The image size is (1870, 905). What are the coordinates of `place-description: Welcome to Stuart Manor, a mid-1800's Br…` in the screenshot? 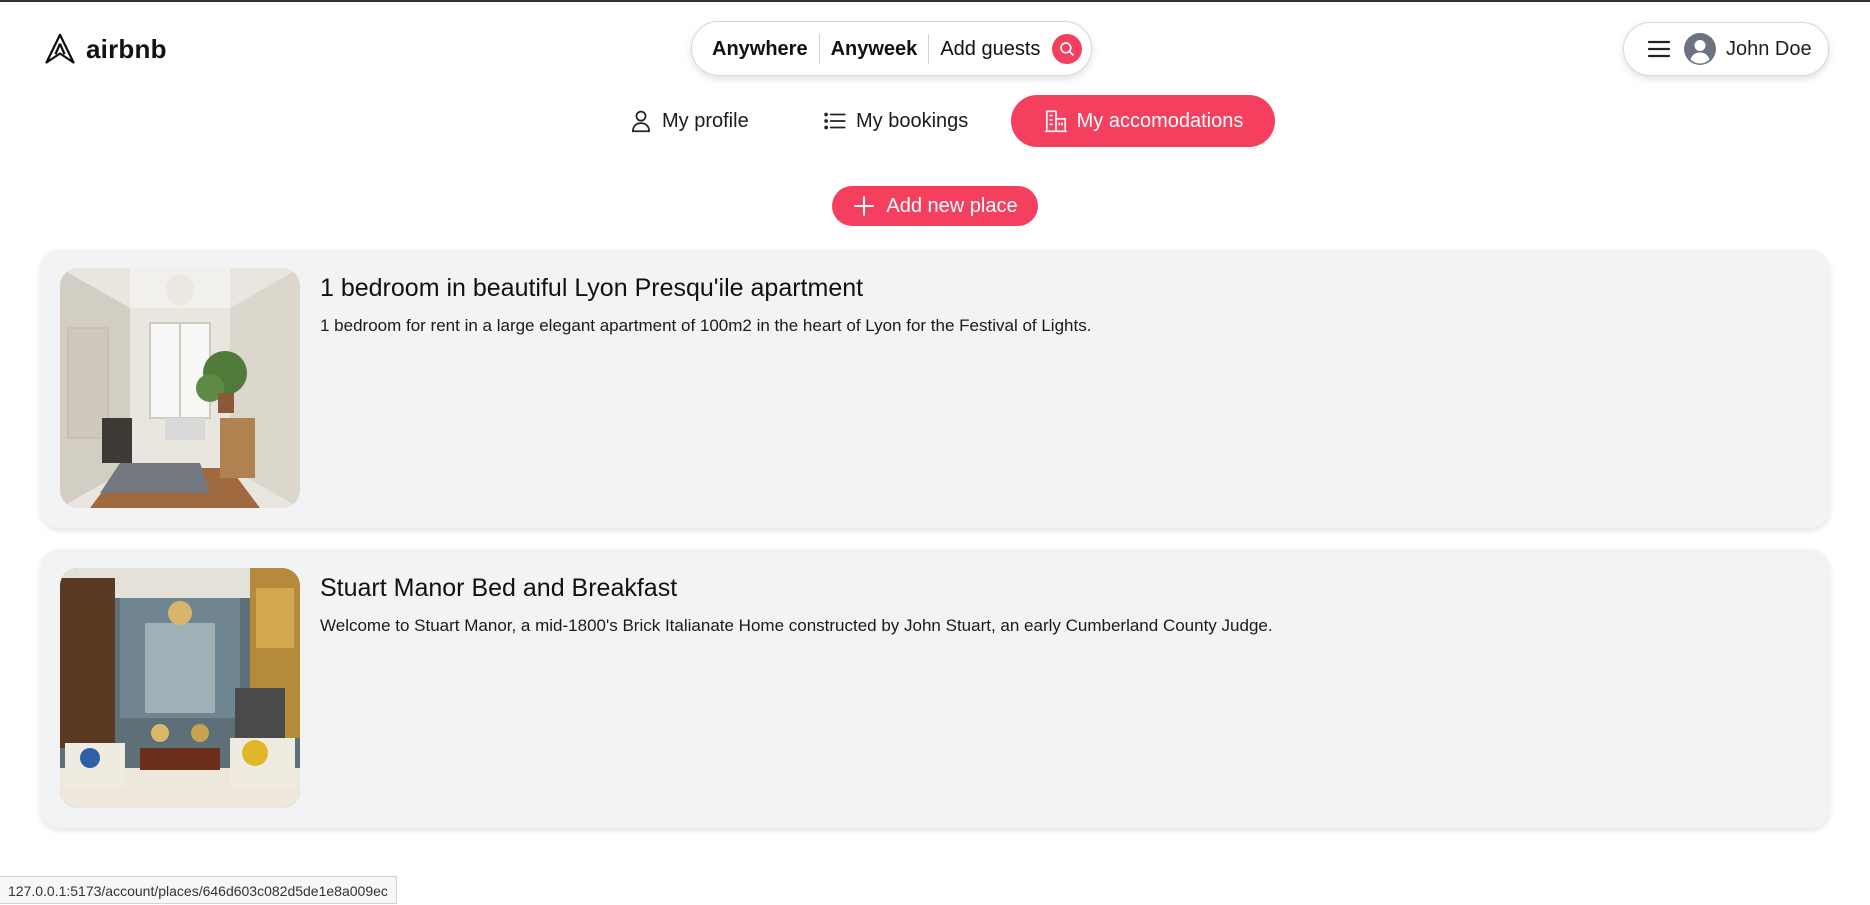 It's located at (796, 625).